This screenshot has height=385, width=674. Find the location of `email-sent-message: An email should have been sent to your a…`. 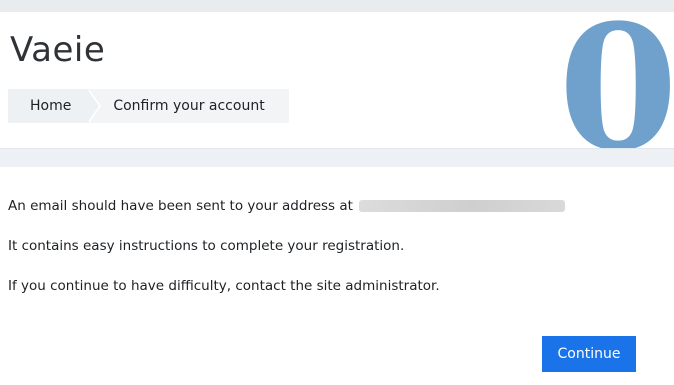

email-sent-message: An email should have been sent to your a… is located at coordinates (328, 206).